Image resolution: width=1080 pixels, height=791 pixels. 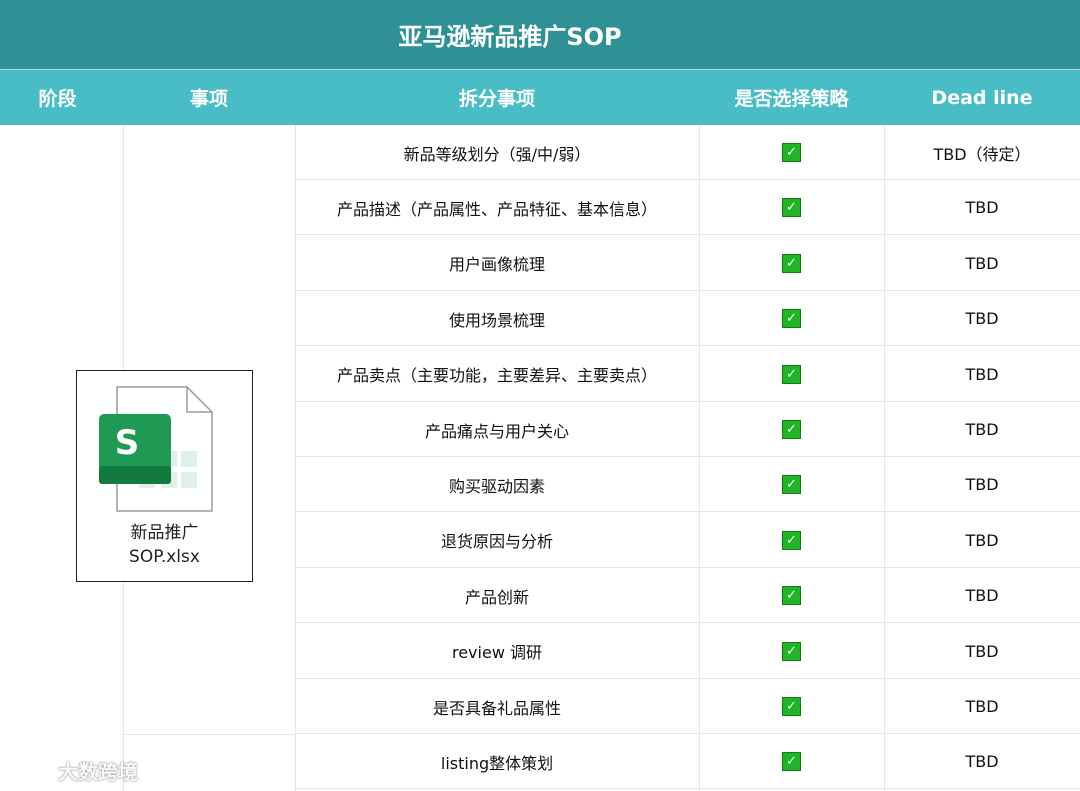 I want to click on table-row: 购买驱动因素 ✓ TBD, so click(x=687, y=485).